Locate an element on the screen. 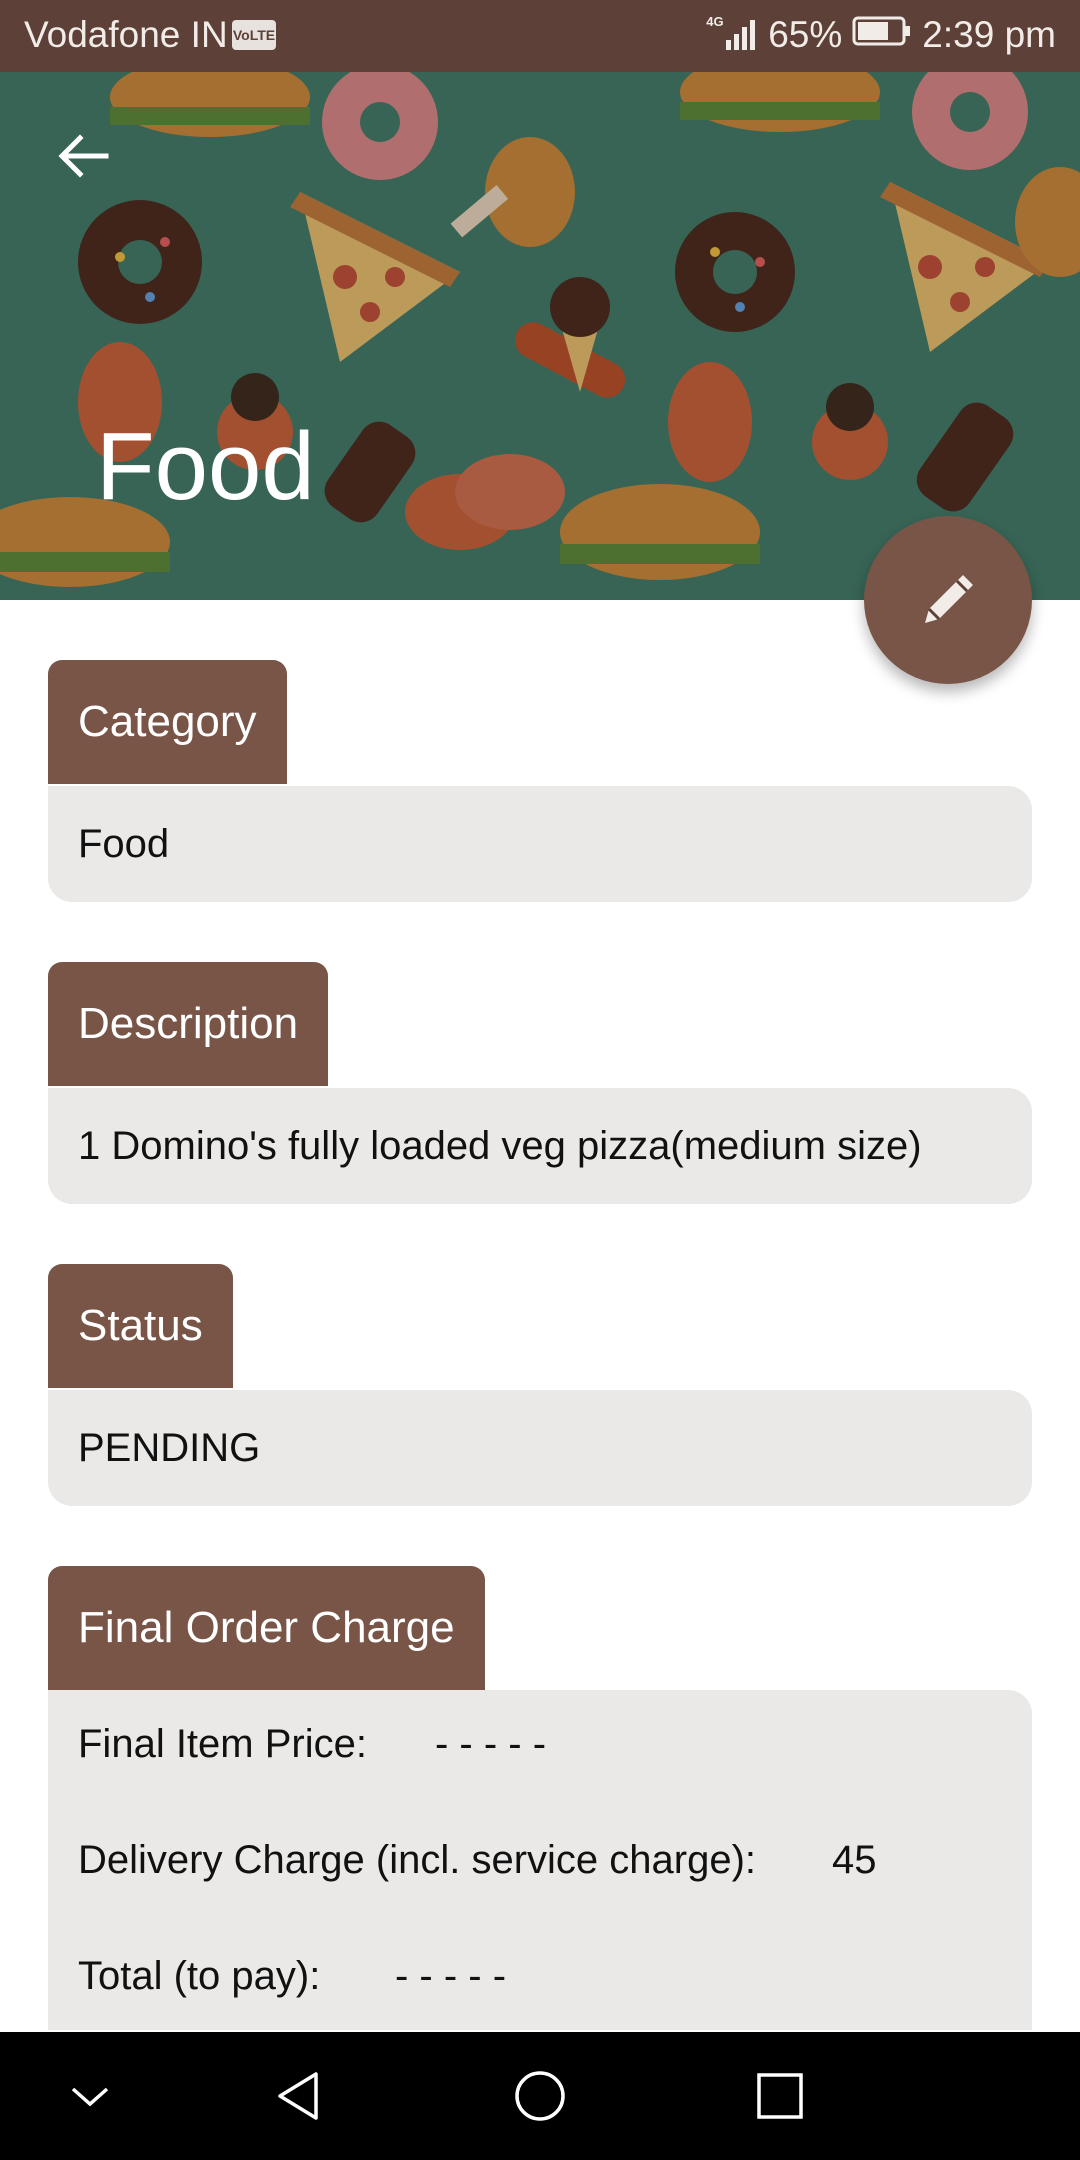 Image resolution: width=1080 pixels, height=2160 pixels. status-value: PENDING is located at coordinates (540, 1448).